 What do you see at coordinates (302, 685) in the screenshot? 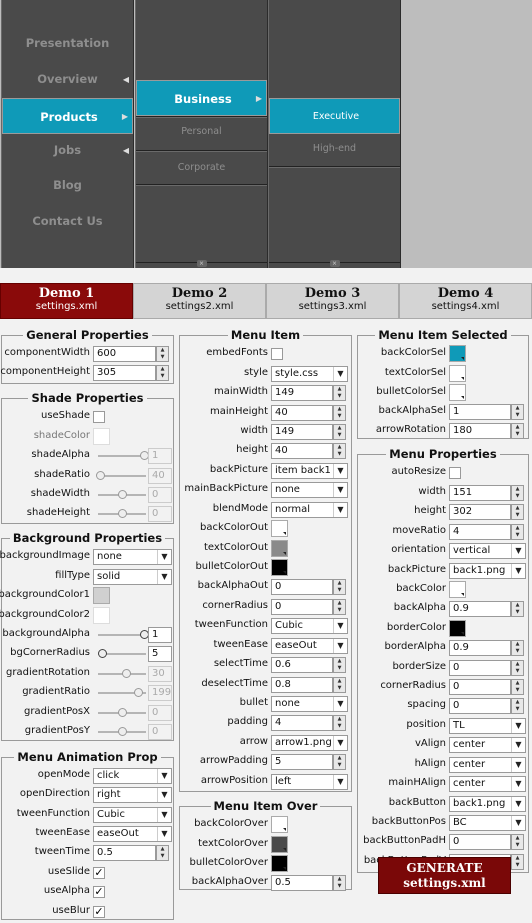
I see `deselect-time-input: 0.8` at bounding box center [302, 685].